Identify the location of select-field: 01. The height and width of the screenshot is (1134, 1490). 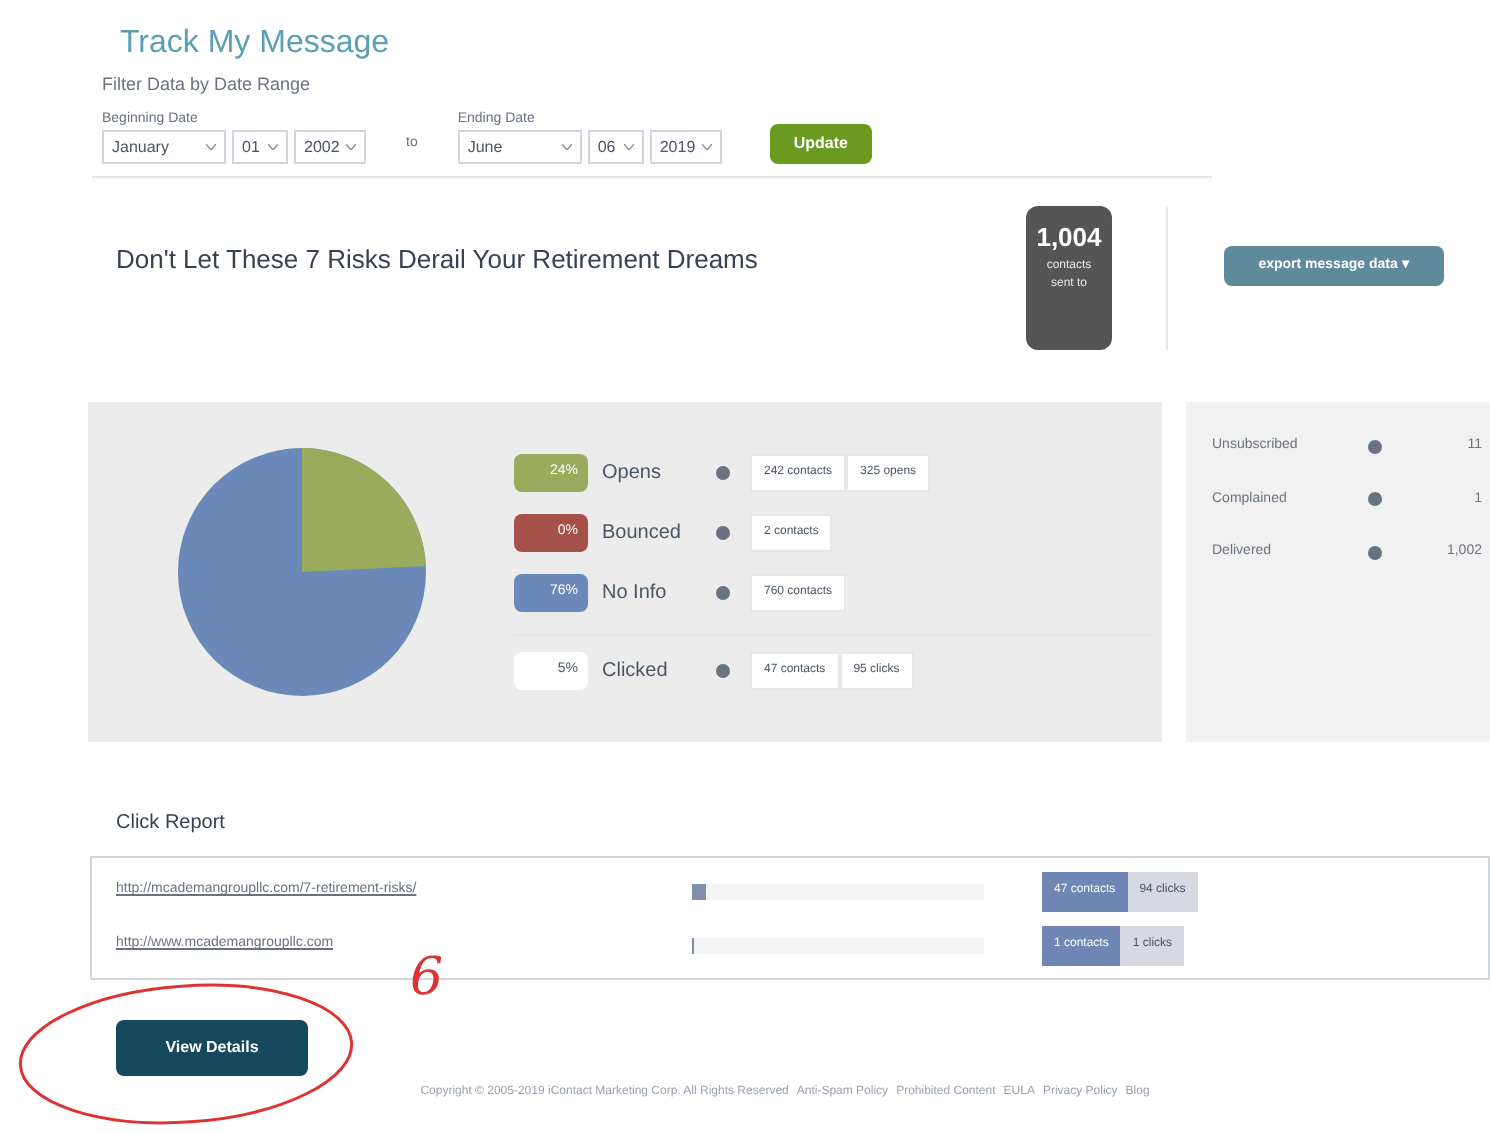
(260, 147).